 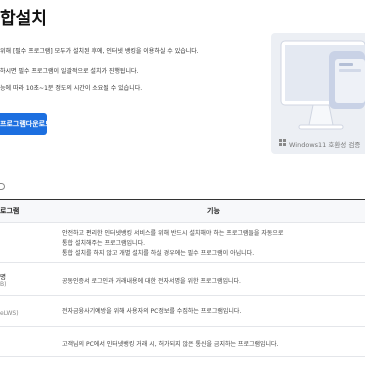 I want to click on table-row-1-function-line-2: 통합 설치해주는 프로그램입니다., so click(x=104, y=243).